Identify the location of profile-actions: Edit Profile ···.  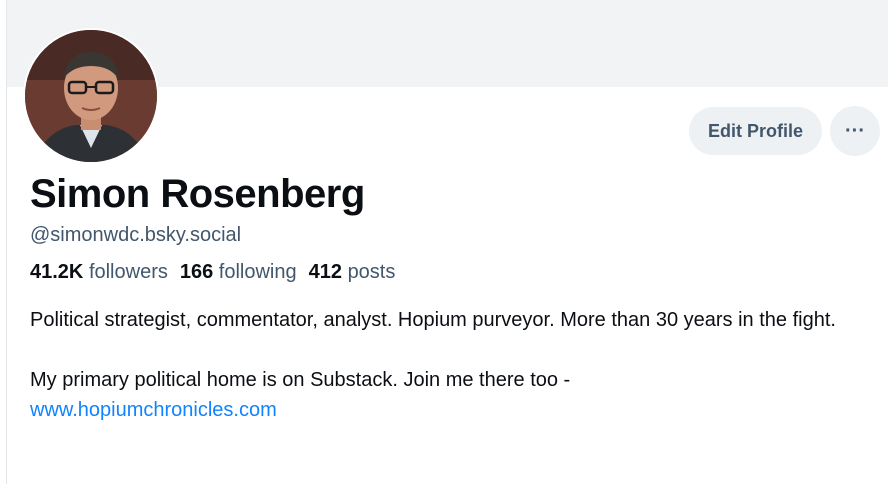
(784, 131).